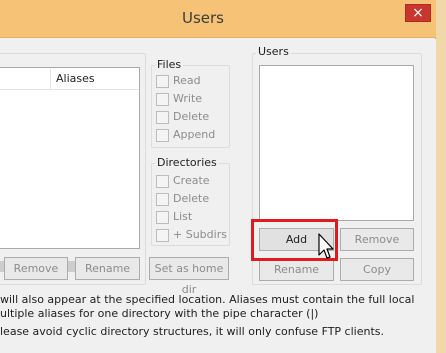  What do you see at coordinates (194, 134) in the screenshot?
I see `checkbox-label: Append` at bounding box center [194, 134].